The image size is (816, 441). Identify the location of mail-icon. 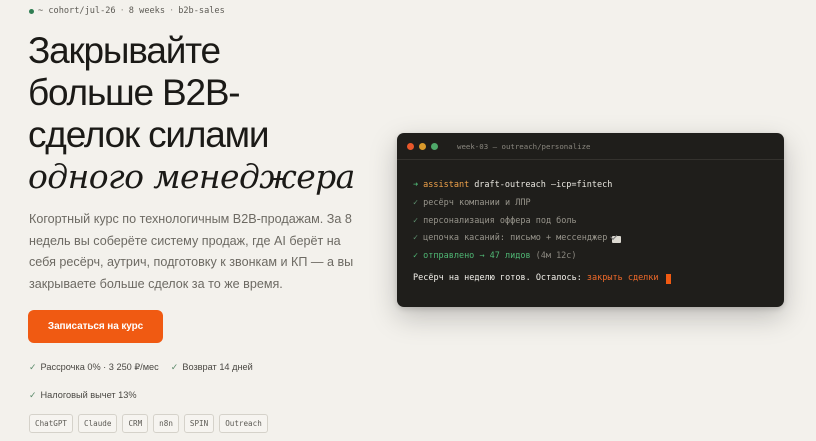
(617, 239).